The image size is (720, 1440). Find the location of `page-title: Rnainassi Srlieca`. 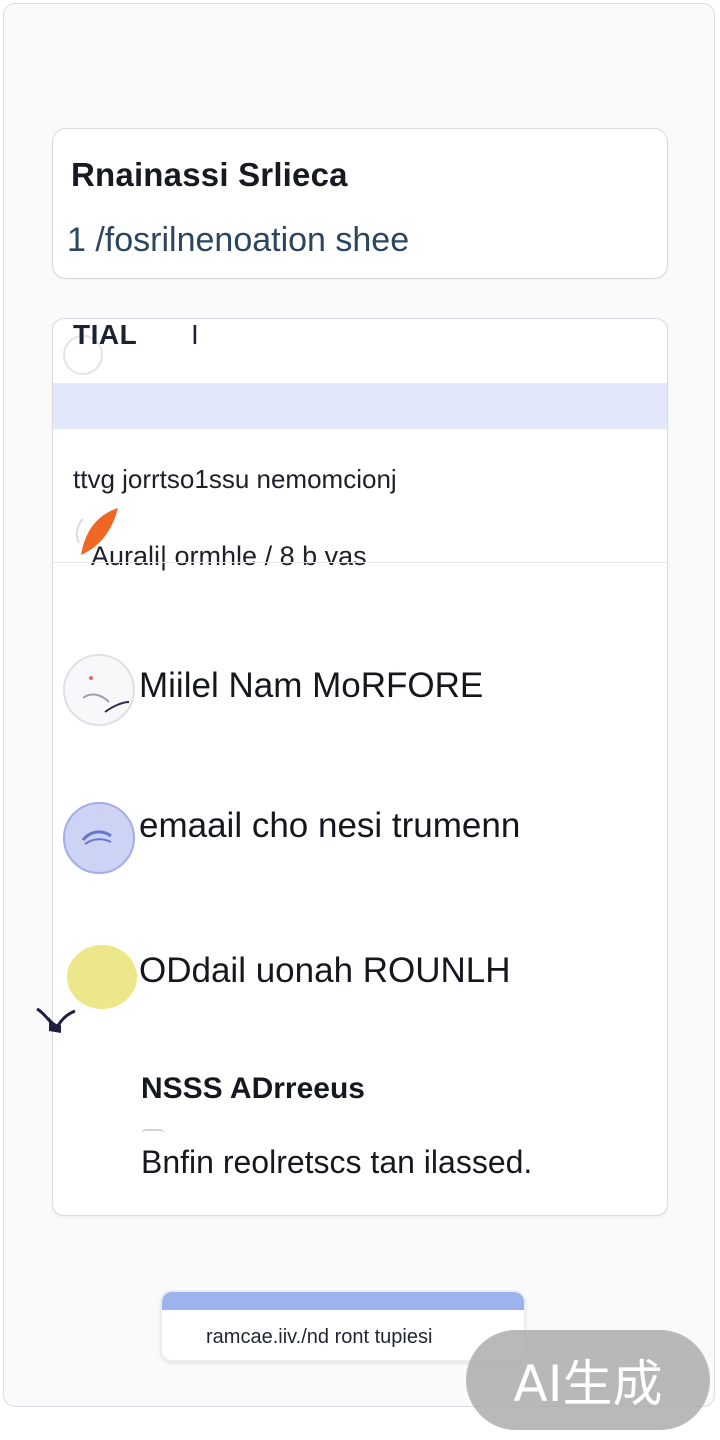

page-title: Rnainassi Srlieca is located at coordinates (209, 174).